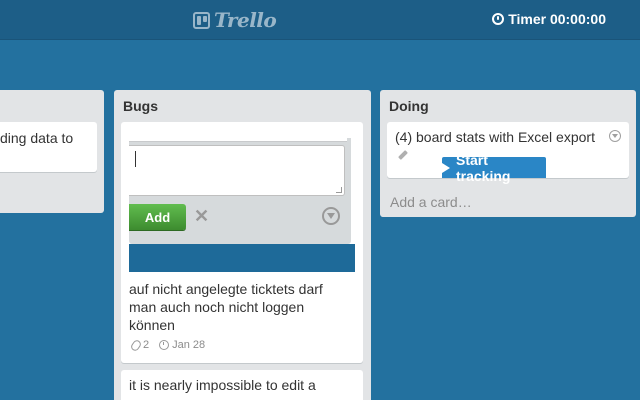 This screenshot has width=640, height=400. I want to click on header-bar: Trello Timer 00:00:00, so click(320, 20).